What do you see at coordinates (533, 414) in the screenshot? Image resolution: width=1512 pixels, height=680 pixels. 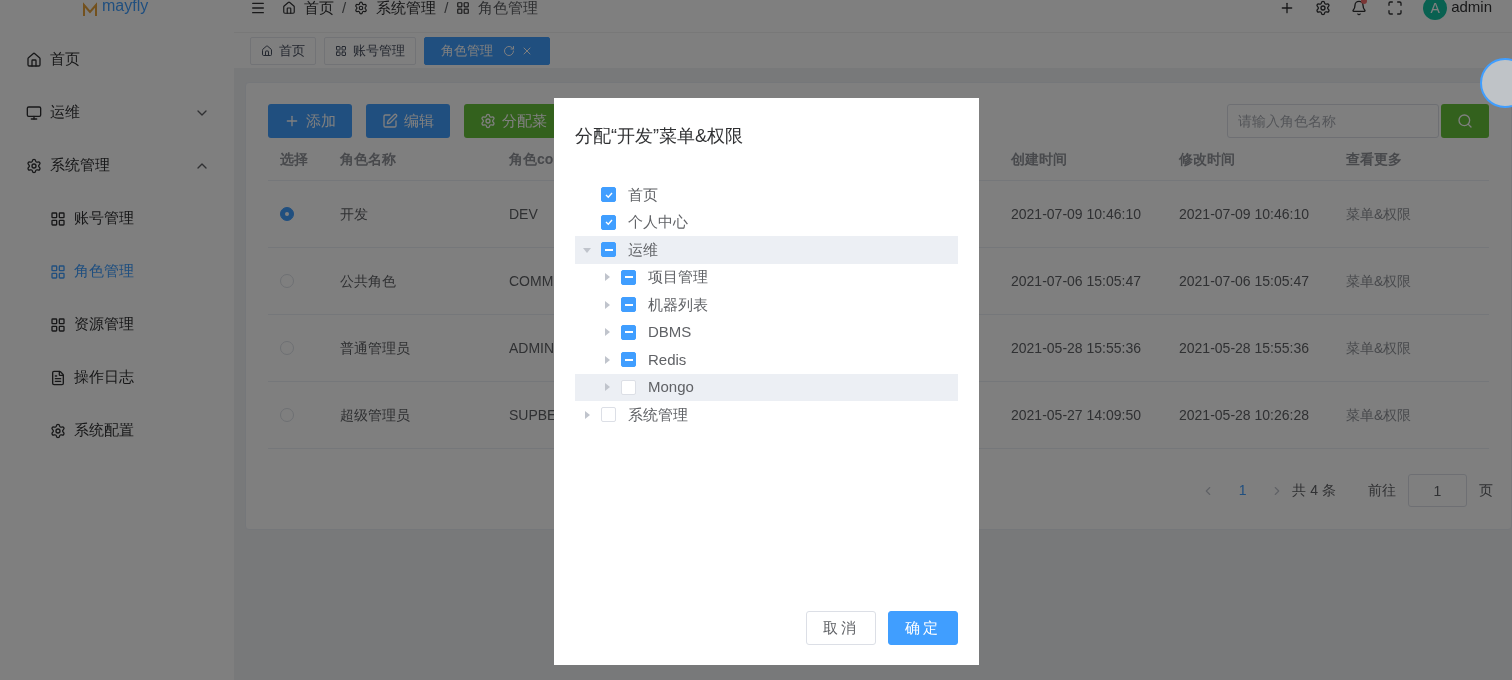 I see `table-cell: SUPBE` at bounding box center [533, 414].